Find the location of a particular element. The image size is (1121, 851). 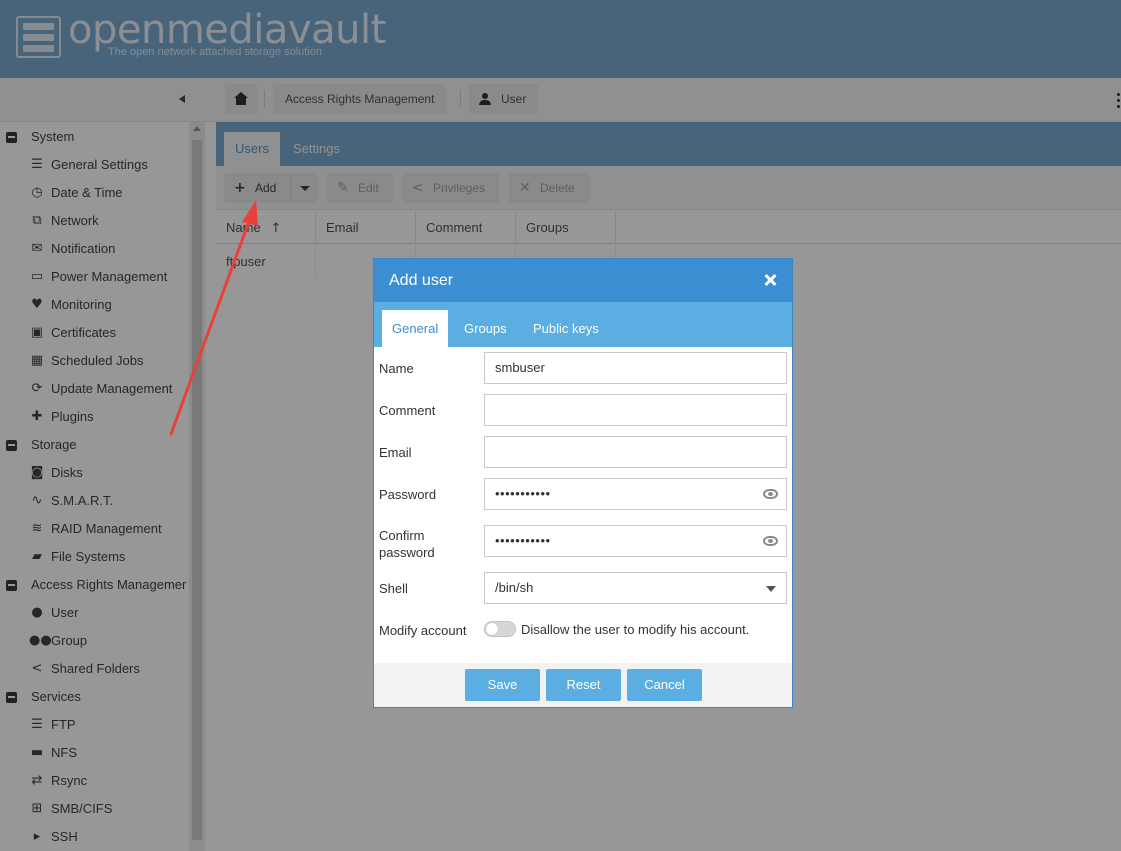

modify-account-label: Modify account is located at coordinates (423, 630).